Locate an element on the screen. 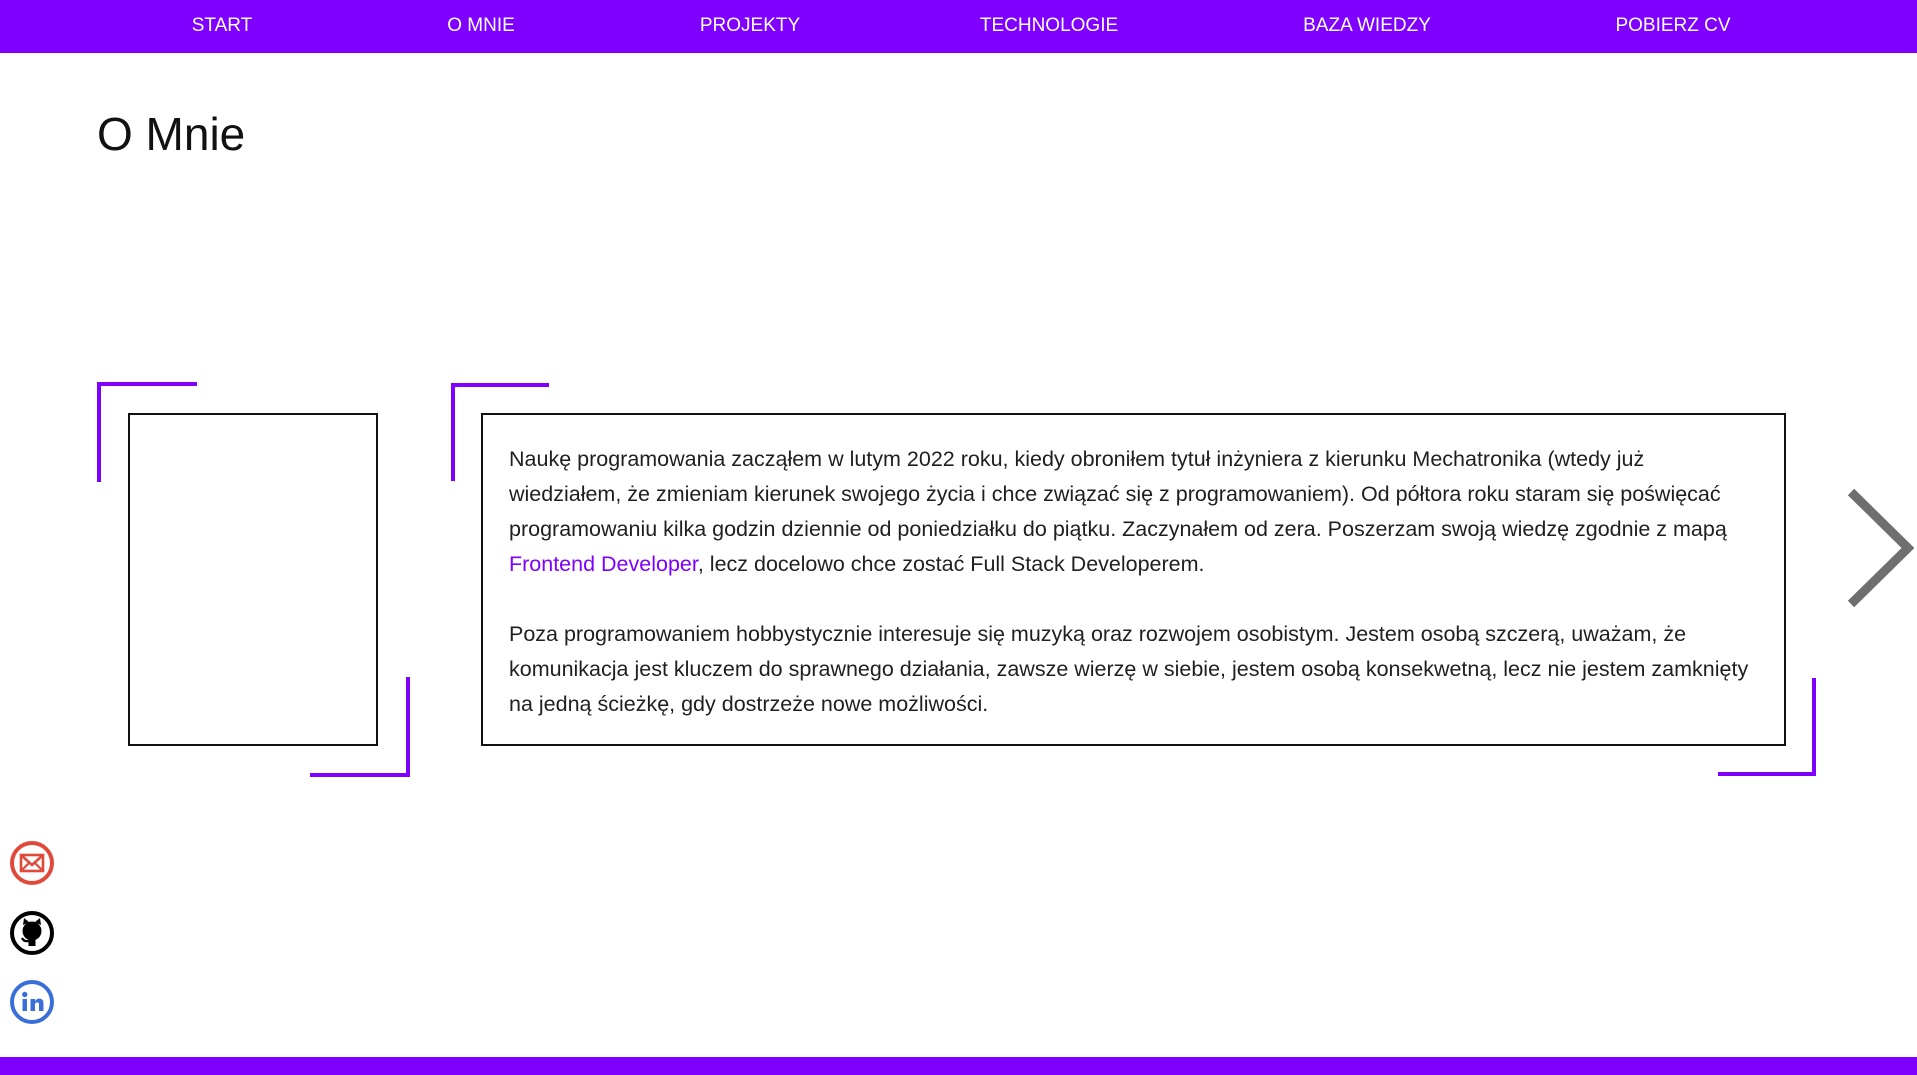  nav-item-baza-wiedzy: BAZA WIEDZY is located at coordinates (1367, 26).